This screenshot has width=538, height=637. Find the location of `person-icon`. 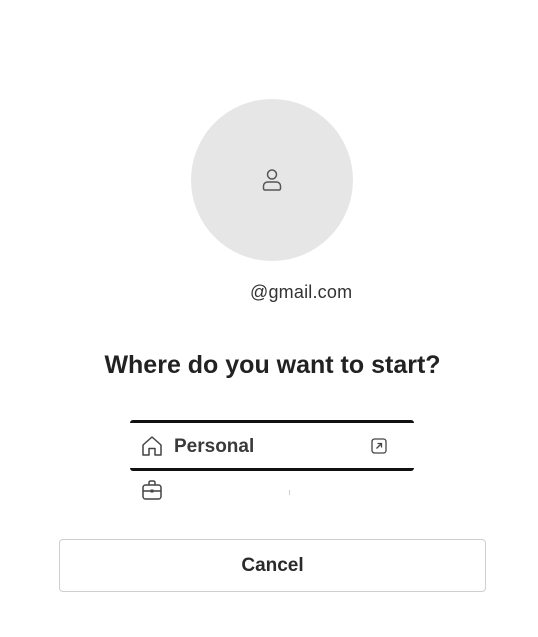

person-icon is located at coordinates (272, 180).